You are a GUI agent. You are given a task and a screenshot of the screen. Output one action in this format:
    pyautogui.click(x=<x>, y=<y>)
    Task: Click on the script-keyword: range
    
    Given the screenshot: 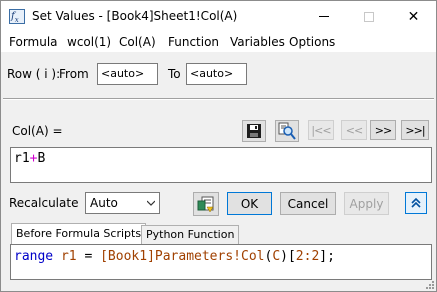 What is the action you would take?
    pyautogui.click(x=34, y=256)
    